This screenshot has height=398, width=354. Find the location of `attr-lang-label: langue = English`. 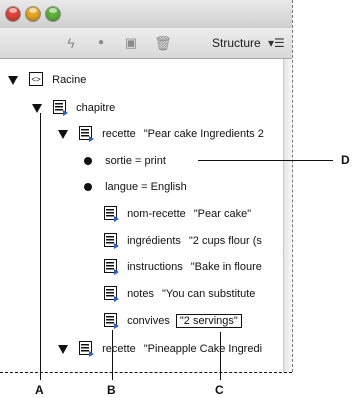

attr-lang-label: langue = English is located at coordinates (146, 187).